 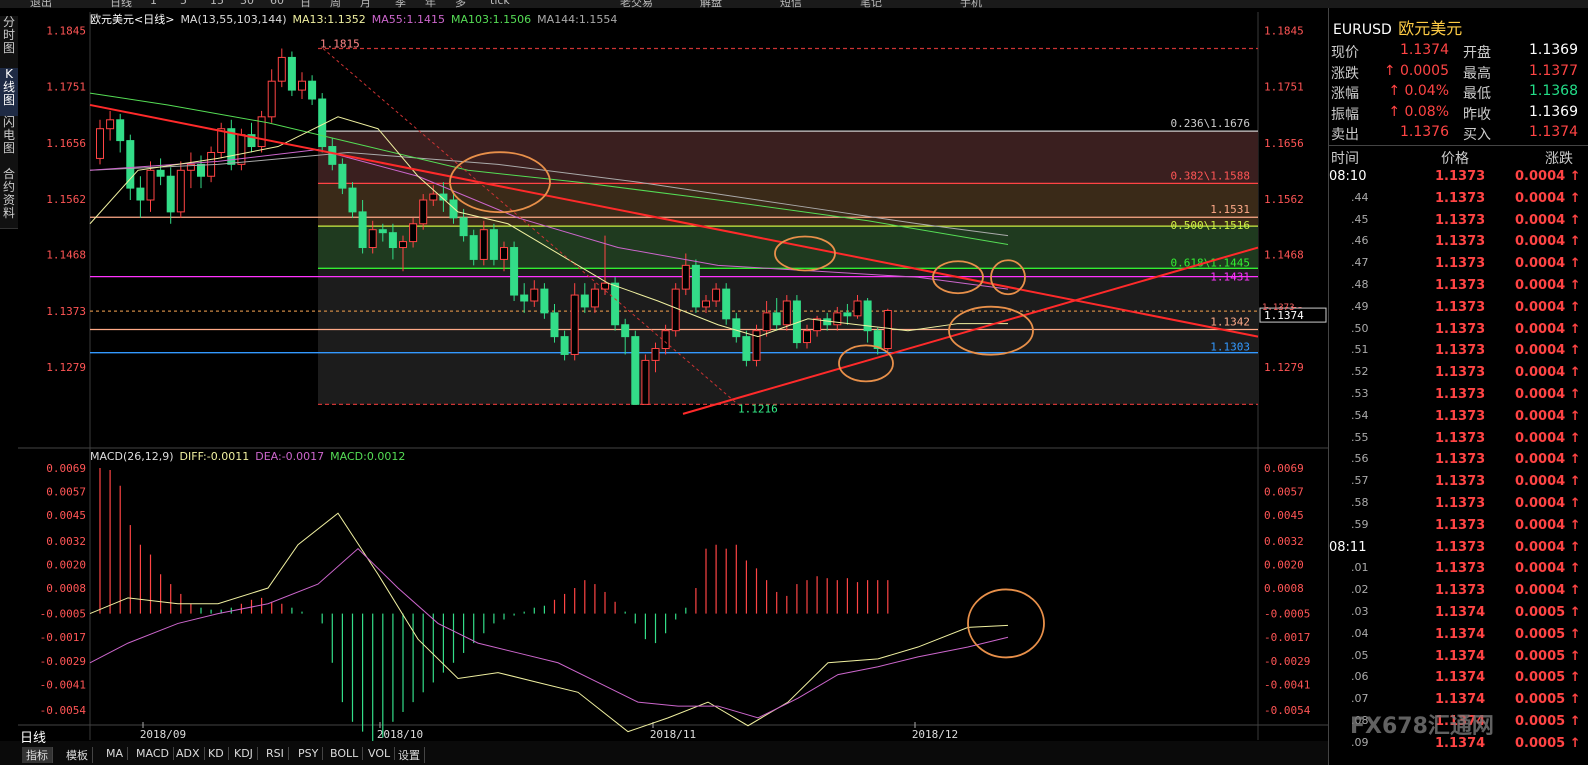 What do you see at coordinates (1458, 418) in the screenshot?
I see `tick-row: .54 1.1373 0.0004 ↑` at bounding box center [1458, 418].